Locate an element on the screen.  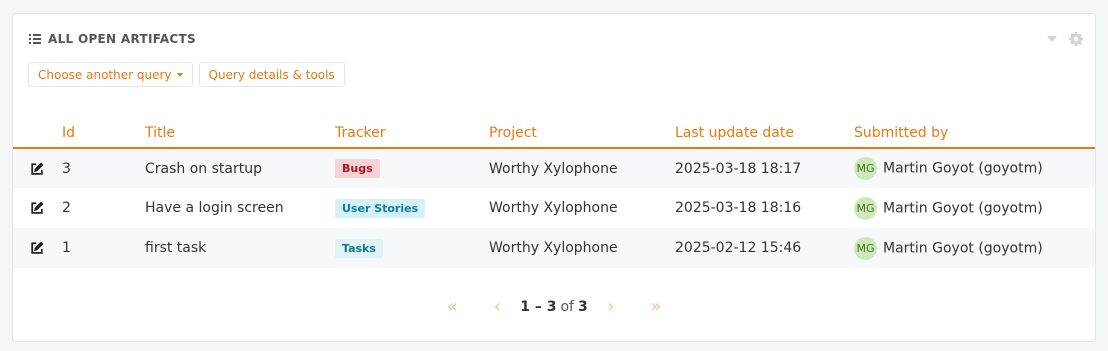
previous-page-icon: ‹ is located at coordinates (497, 306).